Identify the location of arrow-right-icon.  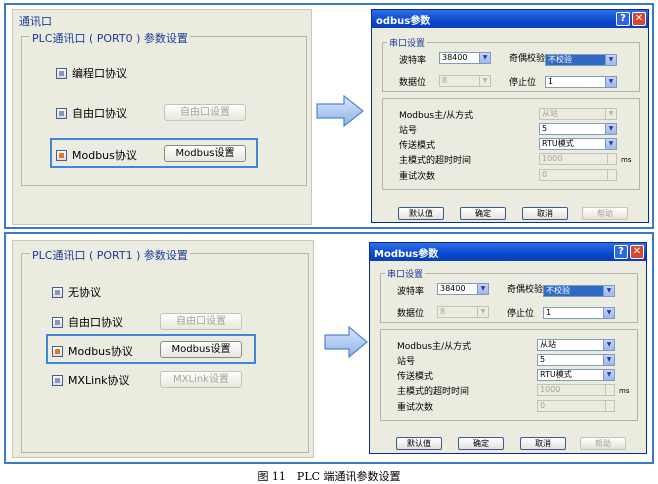
(346, 342).